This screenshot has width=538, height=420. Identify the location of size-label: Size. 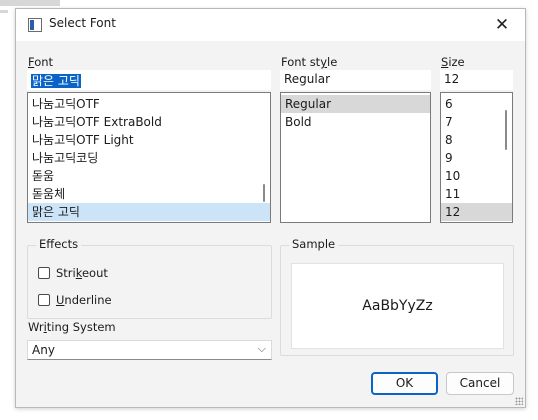
(453, 62).